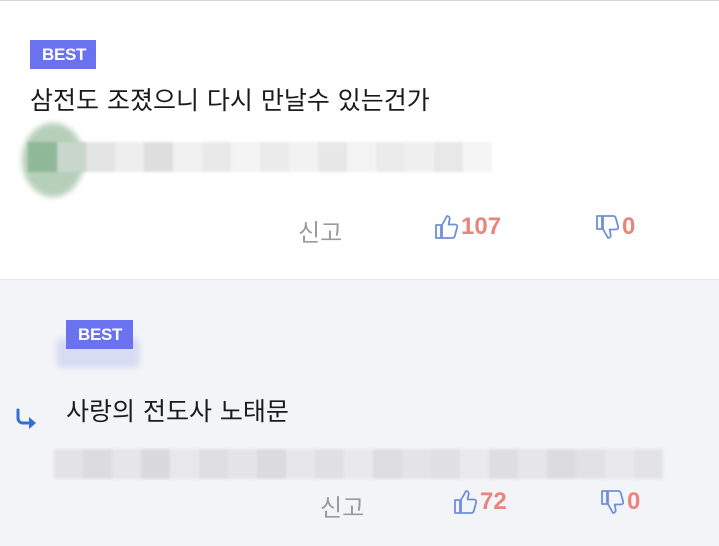 The width and height of the screenshot is (719, 546). I want to click on upvote-button: 107, so click(467, 227).